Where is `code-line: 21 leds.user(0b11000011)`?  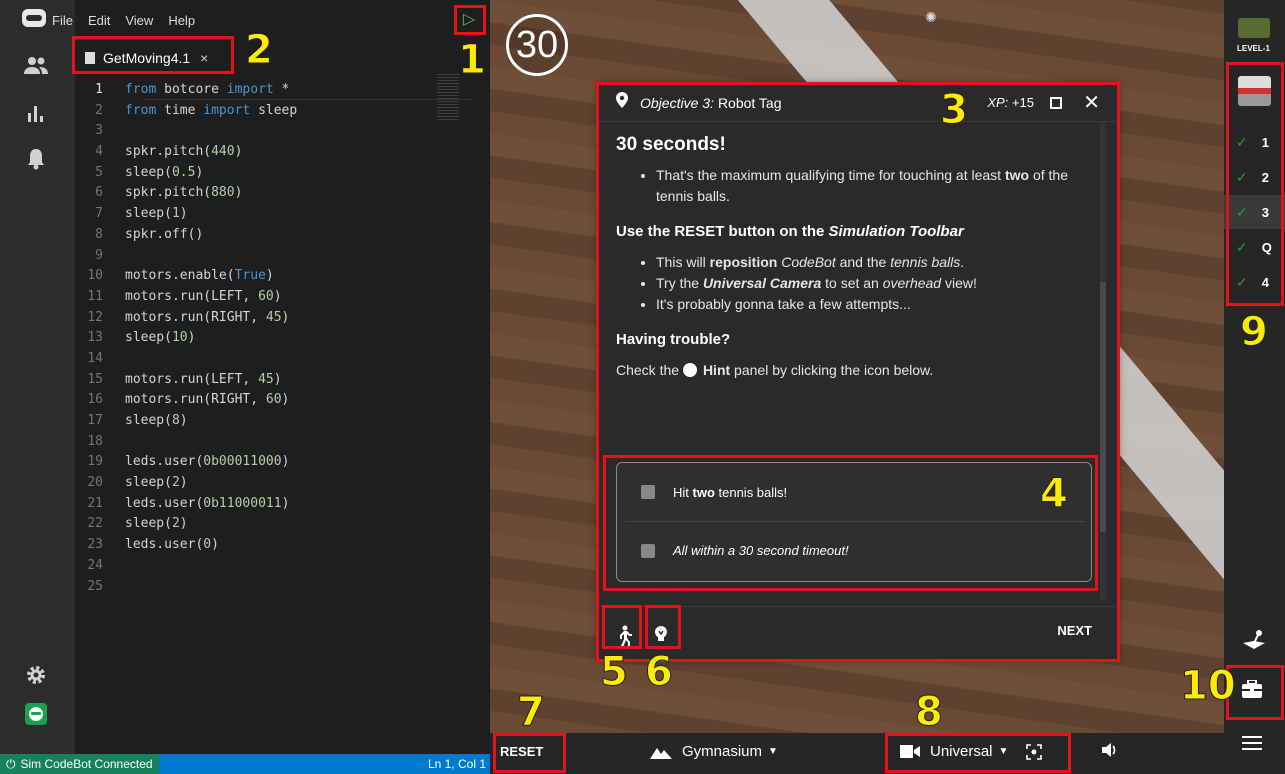
code-line: 21 leds.user(0b11000011) is located at coordinates (282, 504).